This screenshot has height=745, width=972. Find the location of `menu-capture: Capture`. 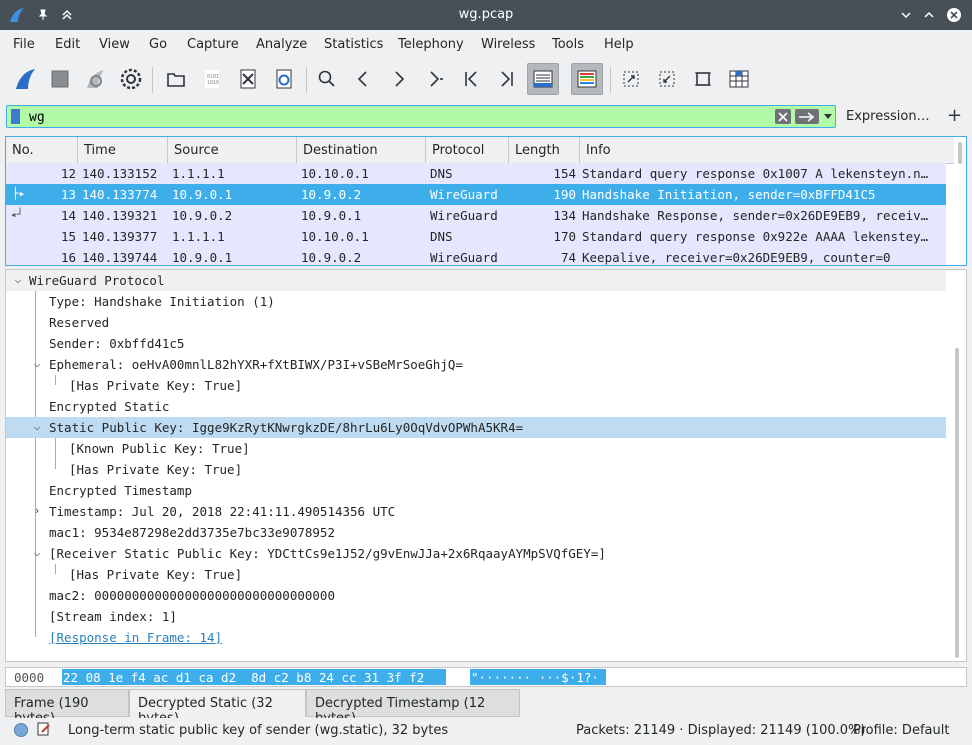

menu-capture: Capture is located at coordinates (213, 44).